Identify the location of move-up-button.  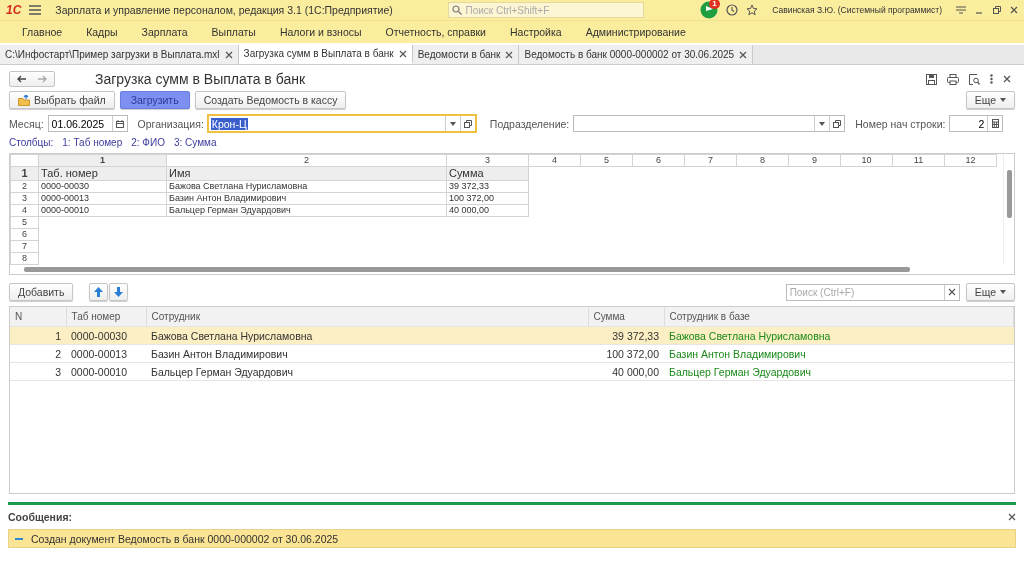
(99, 292).